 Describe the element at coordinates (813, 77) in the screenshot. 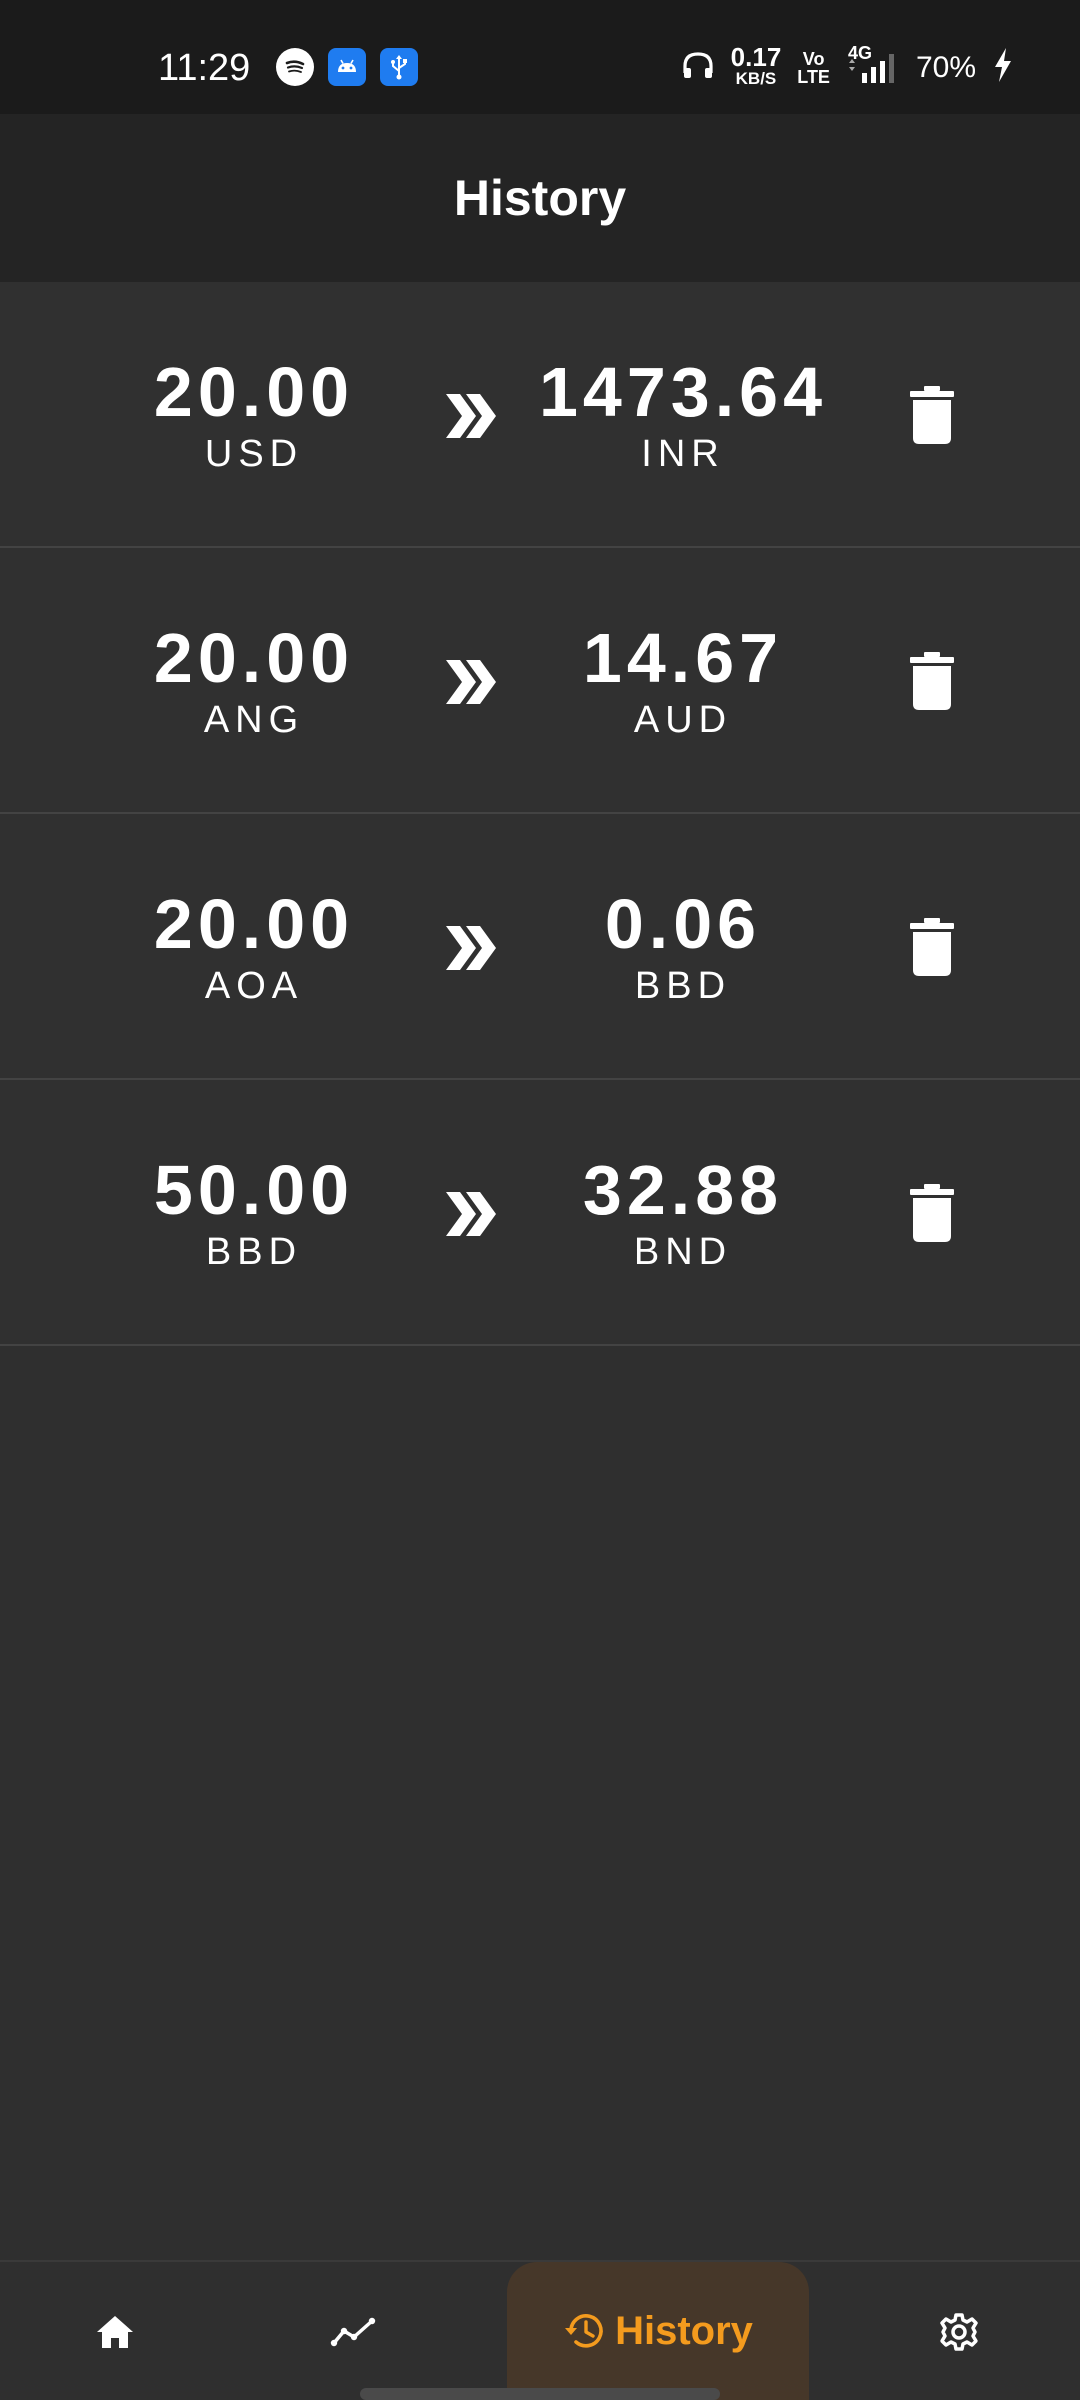

I see `volte-bottom: LTE` at that location.